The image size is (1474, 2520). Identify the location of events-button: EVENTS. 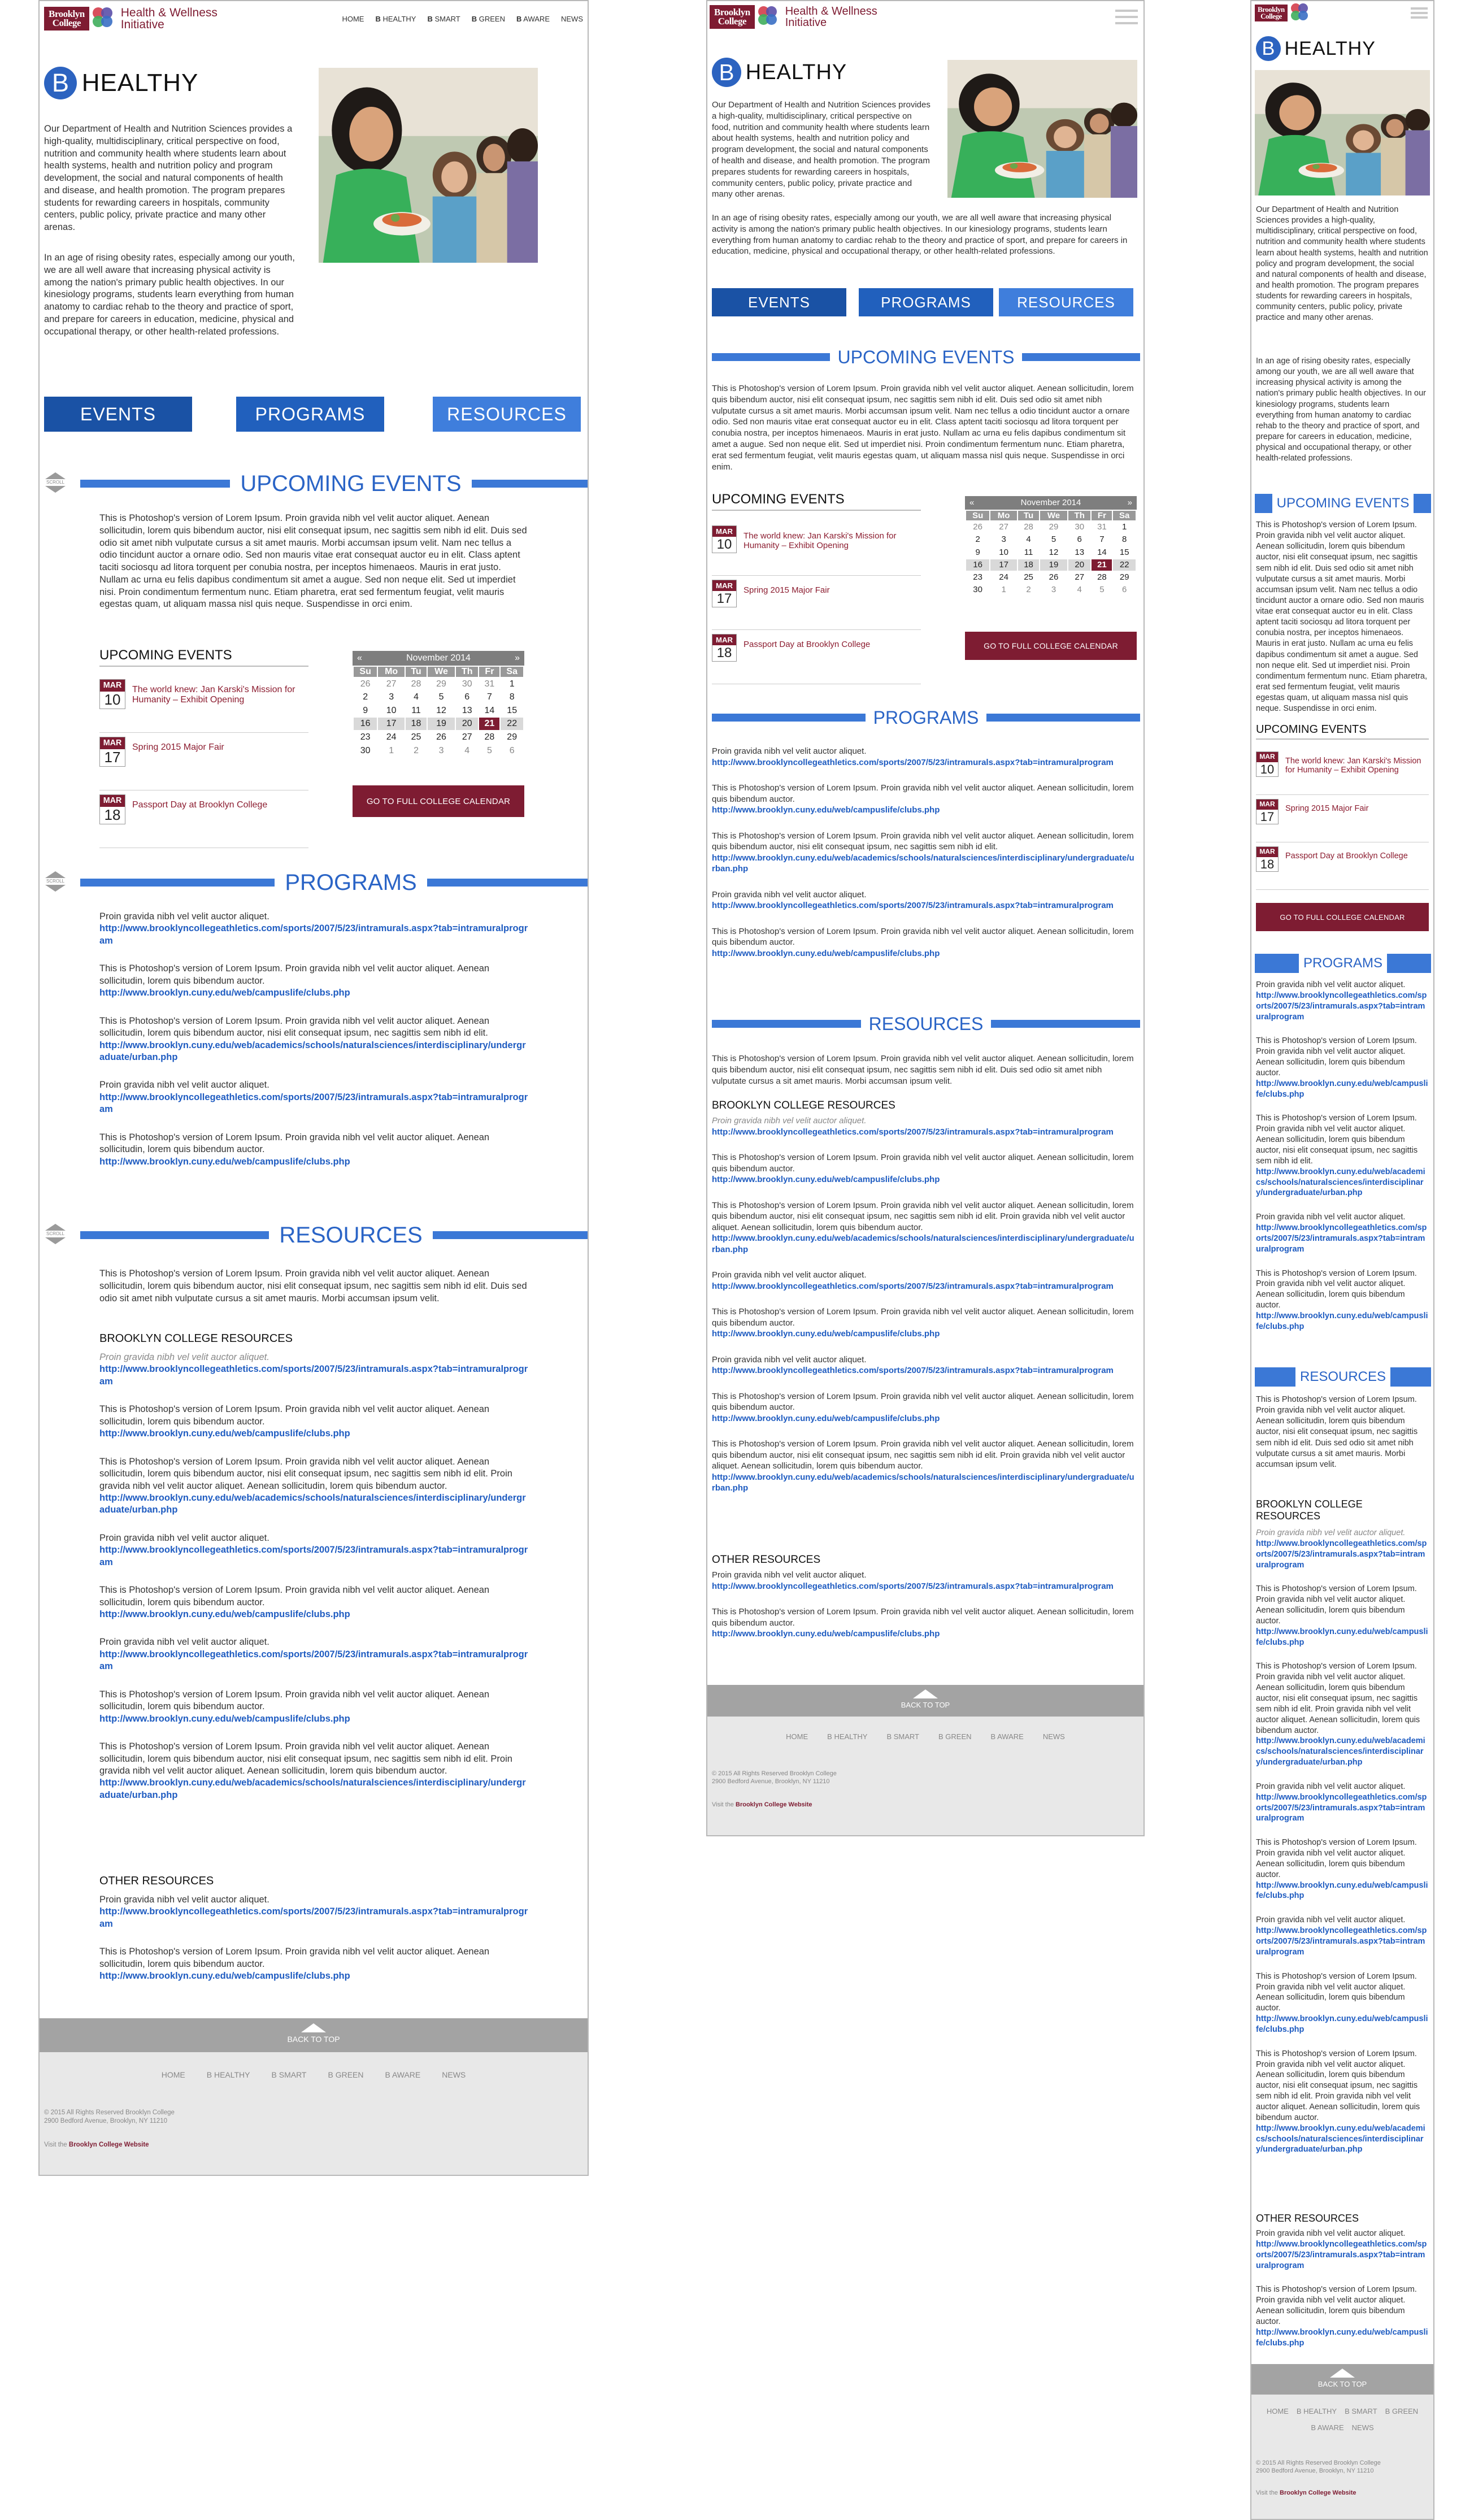
(118, 414).